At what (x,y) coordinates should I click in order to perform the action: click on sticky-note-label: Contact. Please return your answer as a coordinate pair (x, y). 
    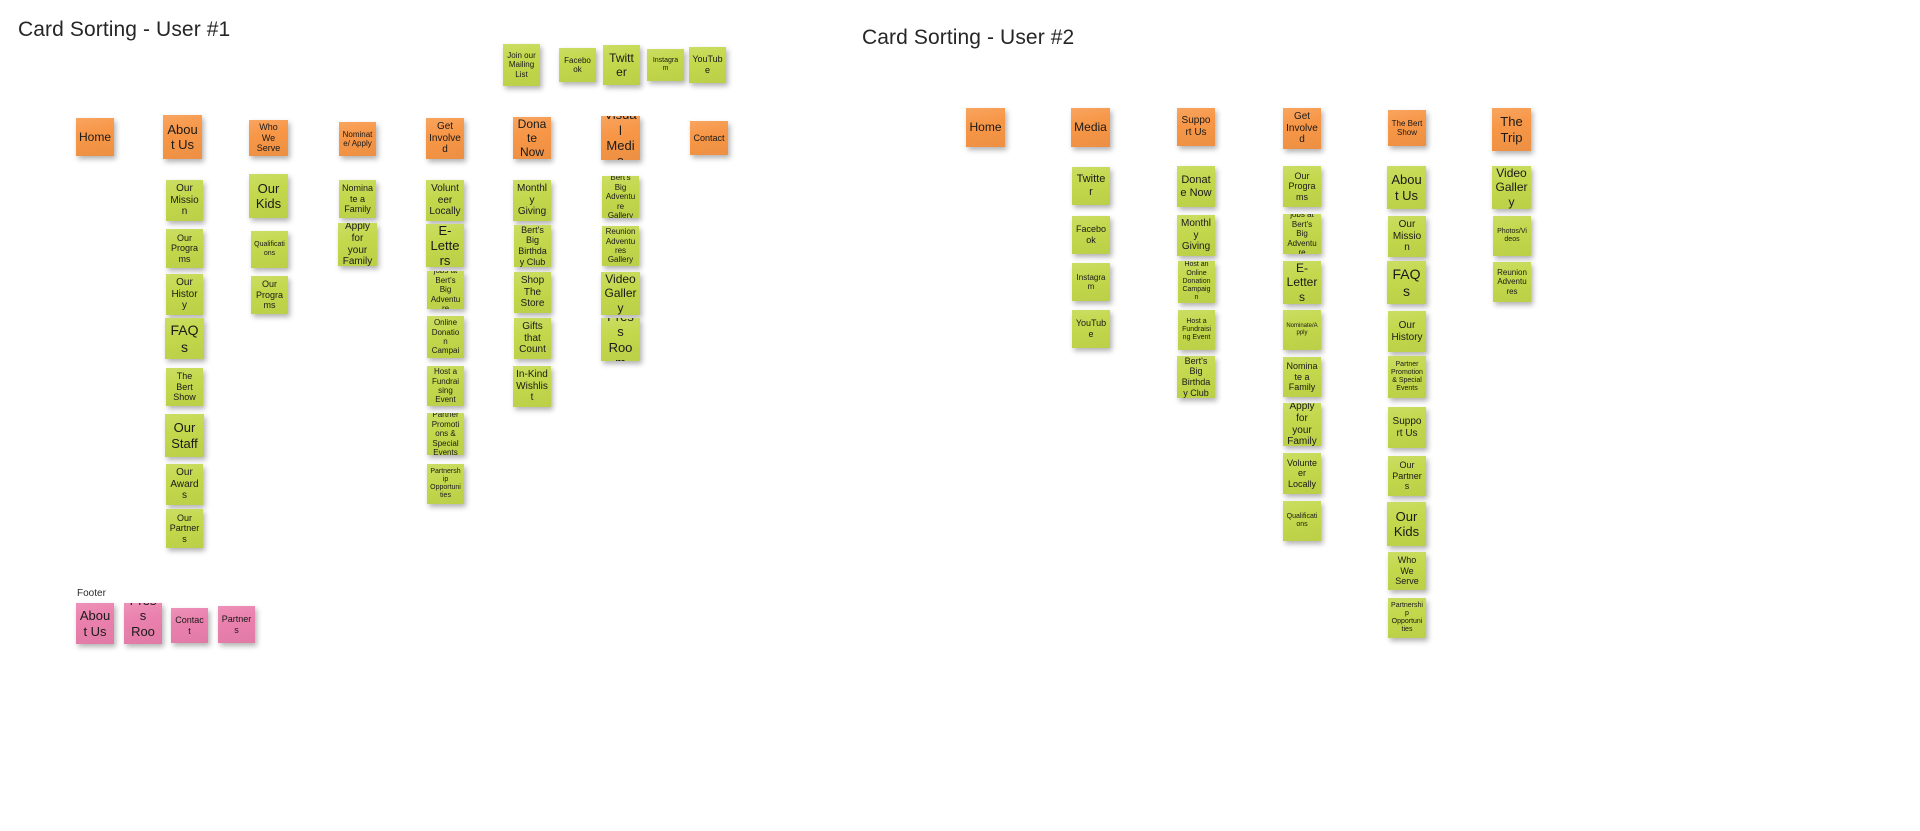
    Looking at the image, I should click on (709, 137).